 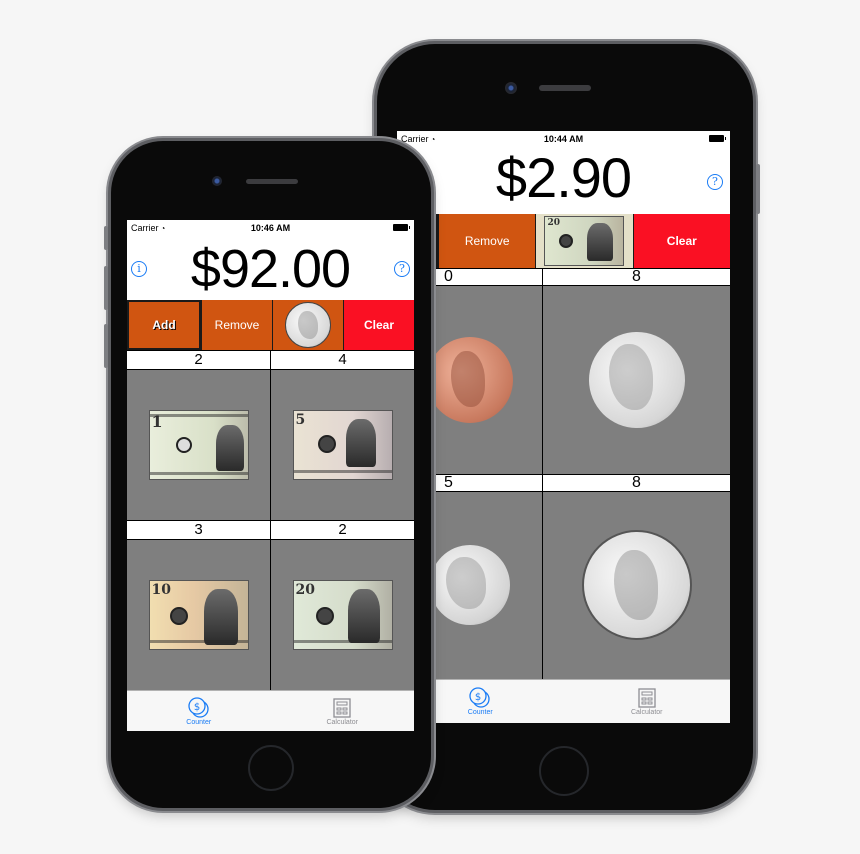 I want to click on denomination-cell-ten-dollar: 3 10, so click(x=198, y=605).